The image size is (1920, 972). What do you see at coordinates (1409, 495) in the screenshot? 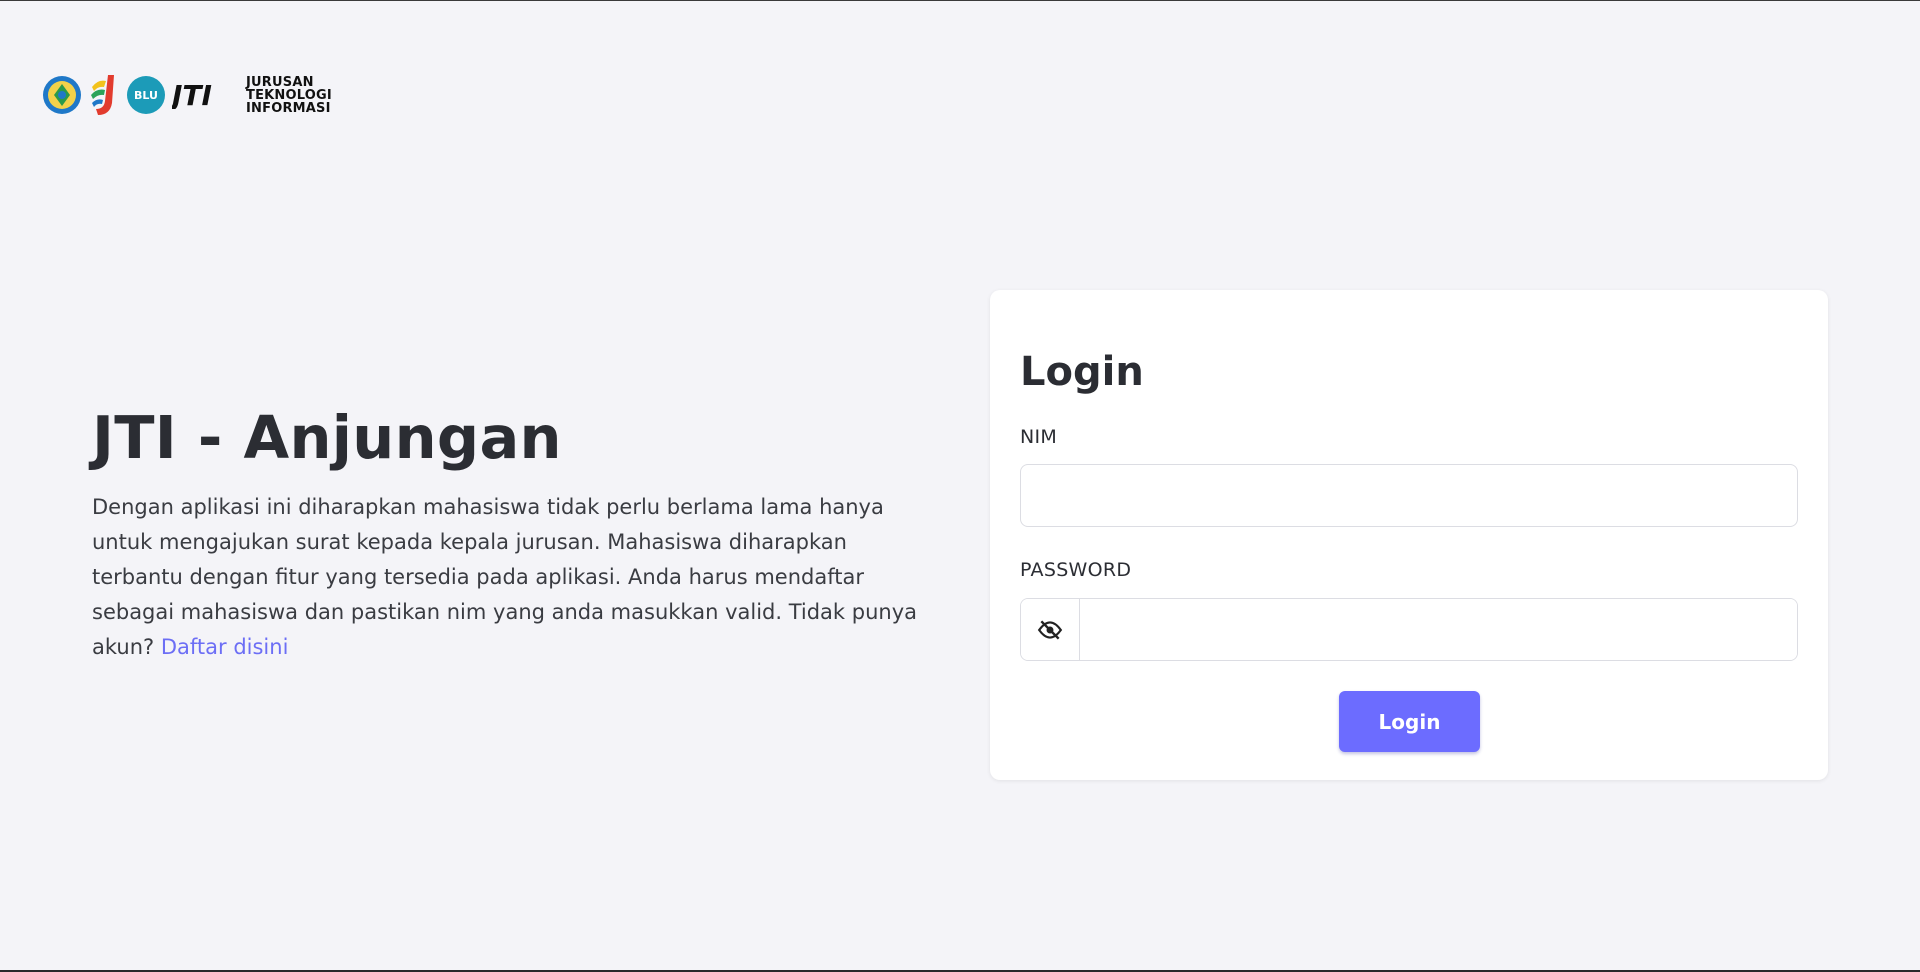
I see `nim-input` at bounding box center [1409, 495].